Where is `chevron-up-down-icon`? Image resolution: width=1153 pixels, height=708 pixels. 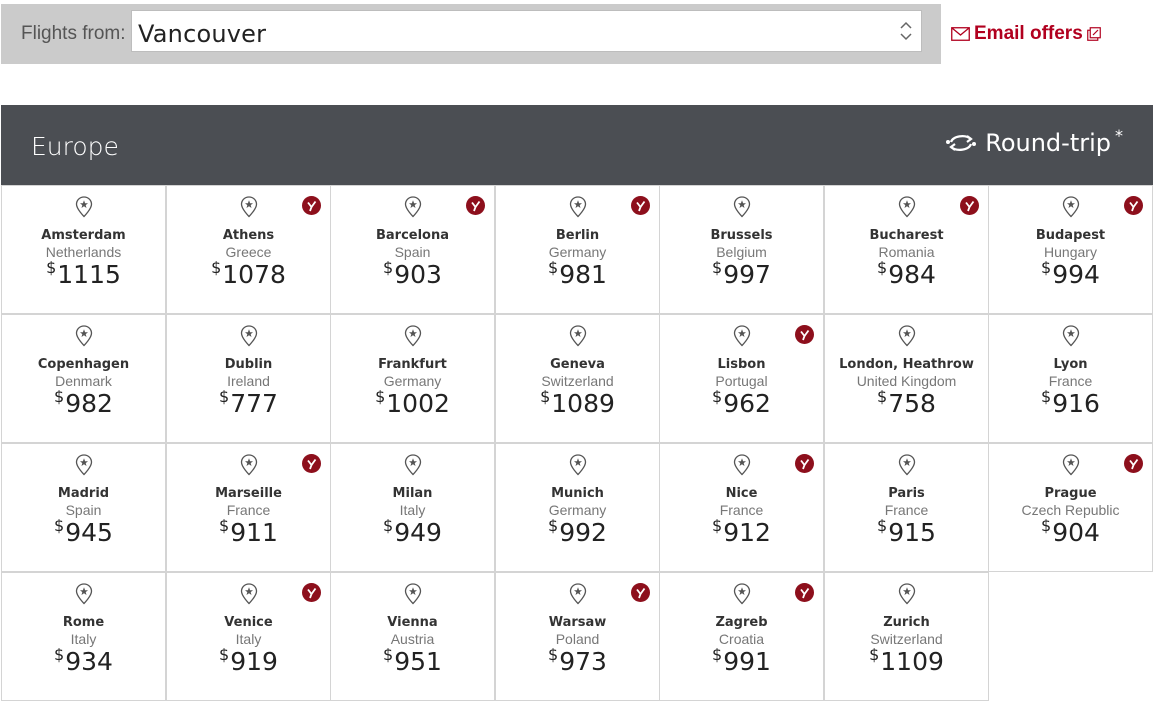
chevron-up-down-icon is located at coordinates (906, 31).